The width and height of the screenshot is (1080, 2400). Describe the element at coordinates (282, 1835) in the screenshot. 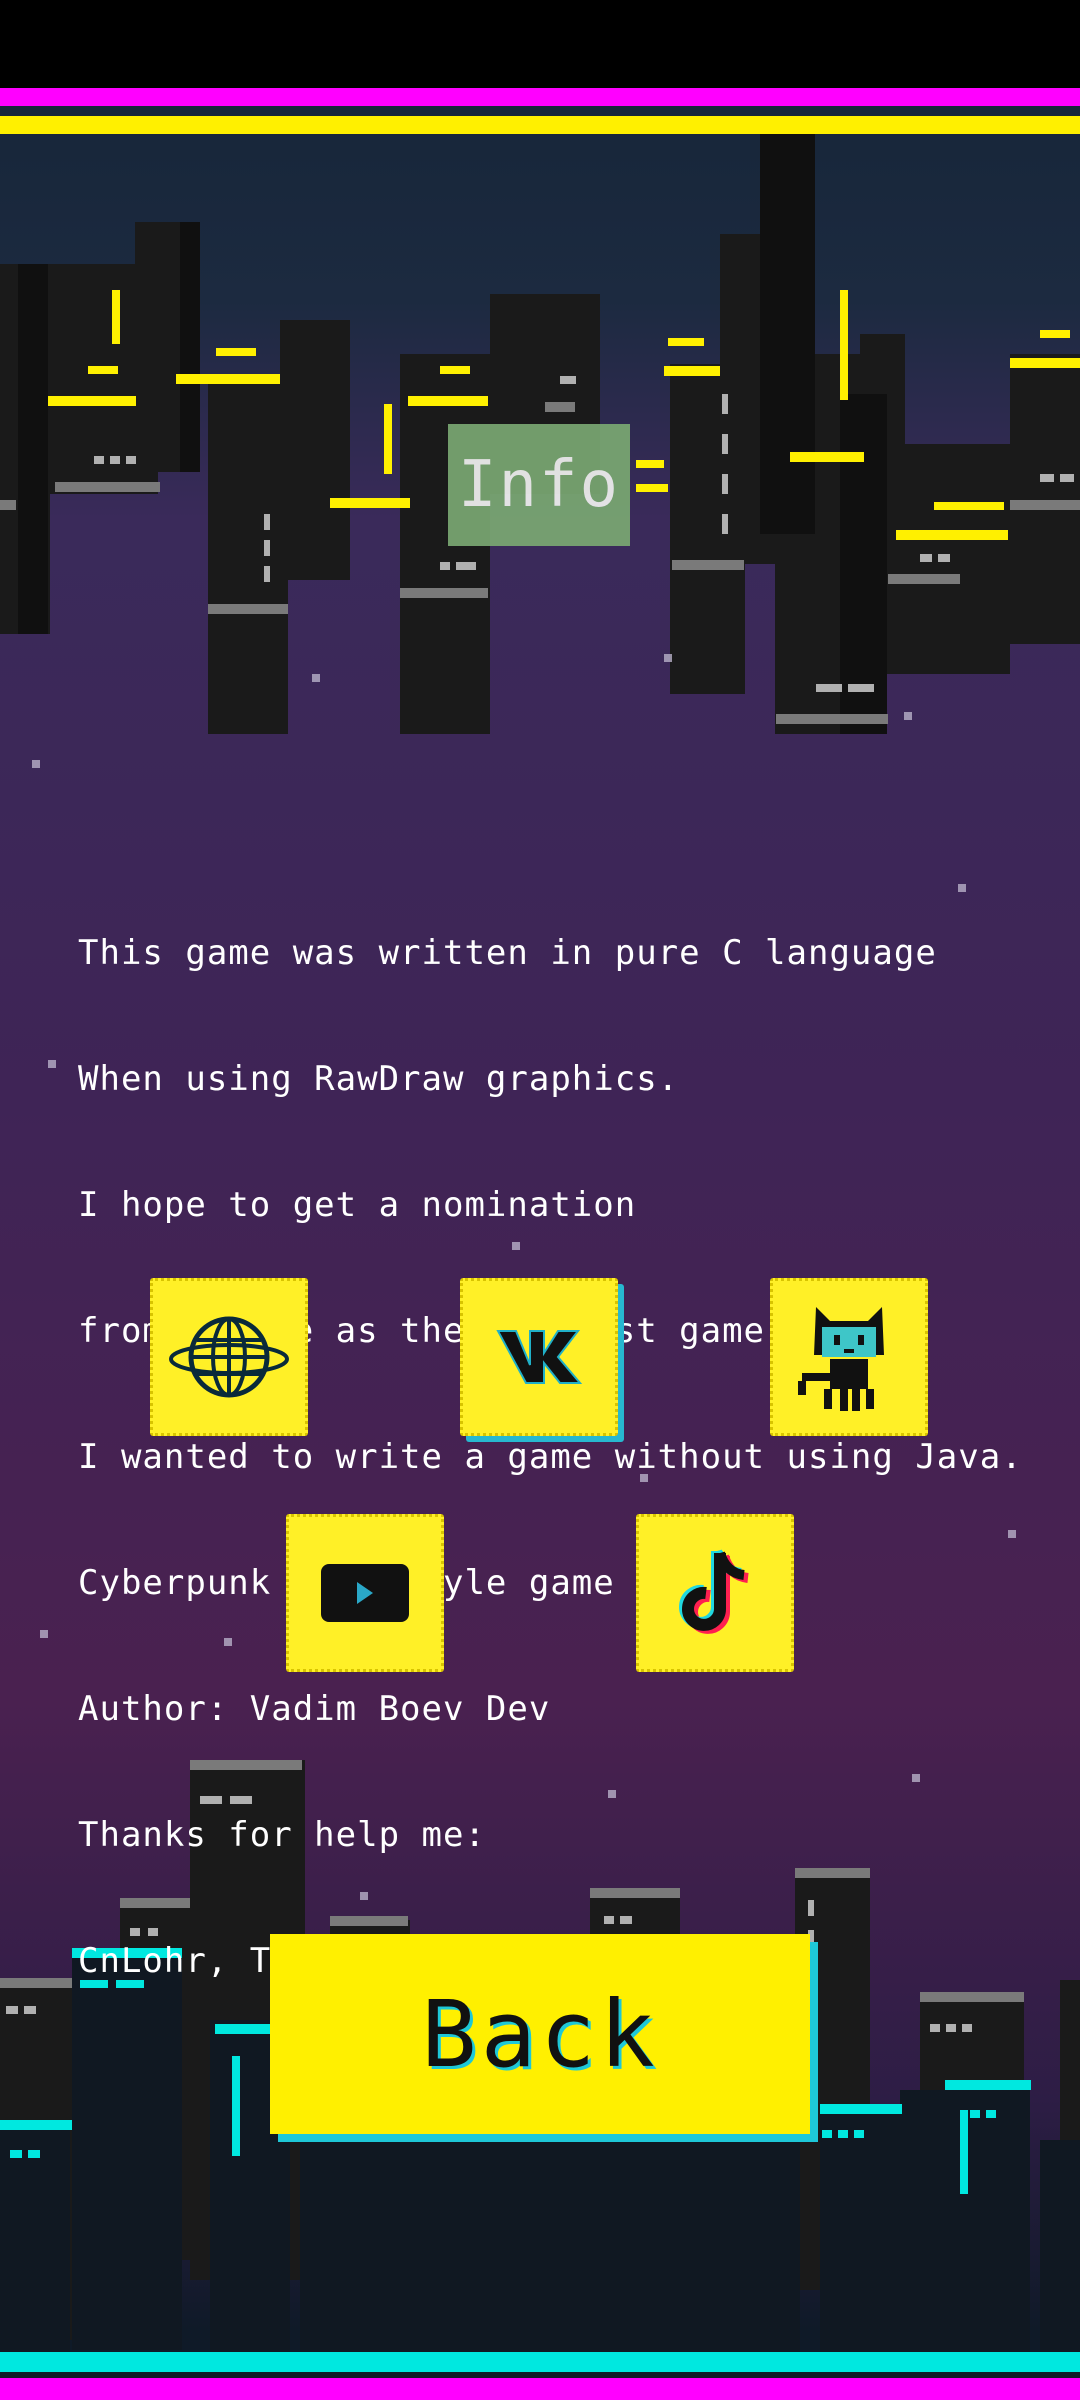

I see `info-line: Thanks for help me:` at that location.